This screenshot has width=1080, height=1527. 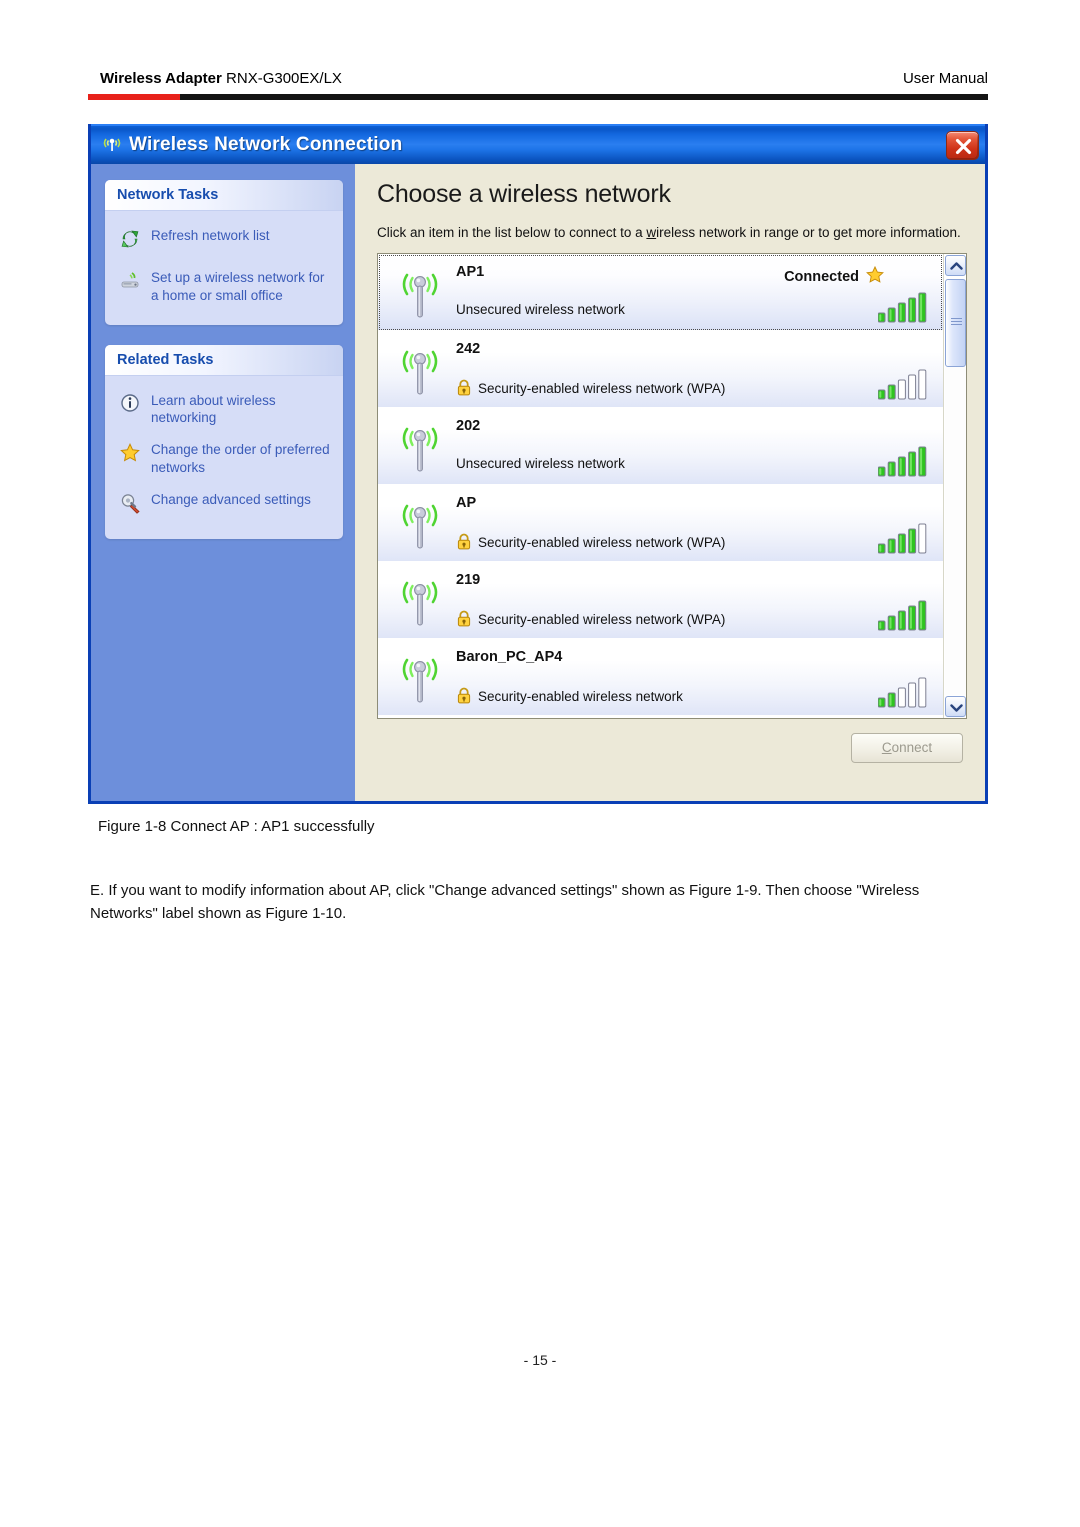 I want to click on network-list-scrollbar, so click(x=954, y=485).